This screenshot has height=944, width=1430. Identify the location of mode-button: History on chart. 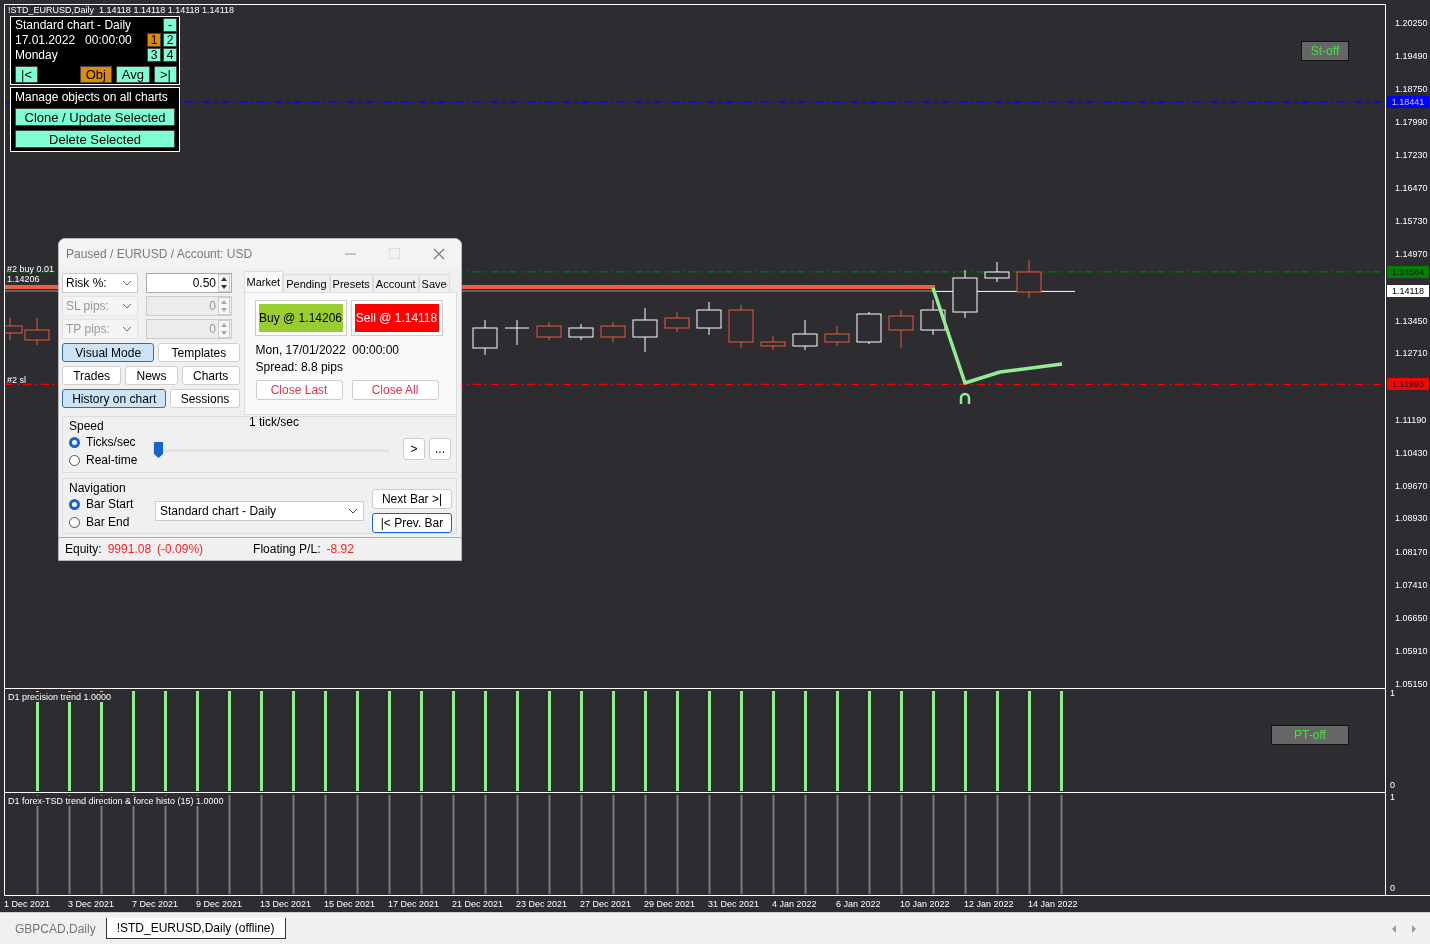
(114, 398).